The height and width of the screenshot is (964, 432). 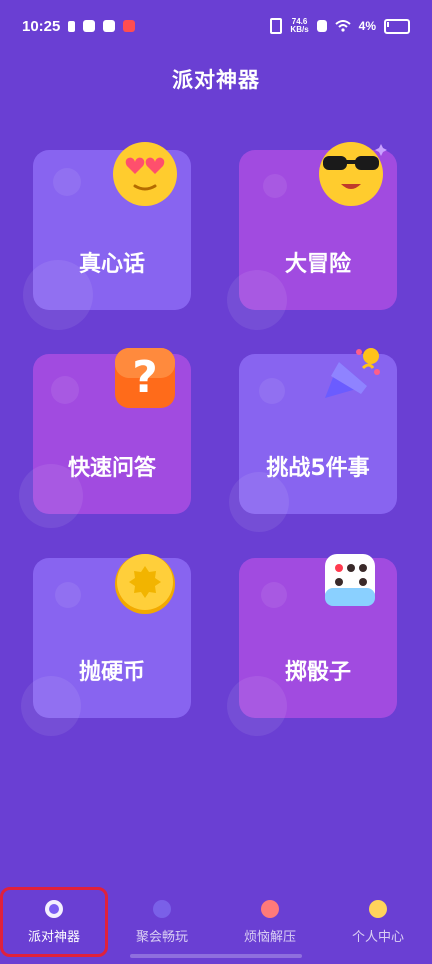 What do you see at coordinates (269, 937) in the screenshot?
I see `nav-label: 烦恼解压` at bounding box center [269, 937].